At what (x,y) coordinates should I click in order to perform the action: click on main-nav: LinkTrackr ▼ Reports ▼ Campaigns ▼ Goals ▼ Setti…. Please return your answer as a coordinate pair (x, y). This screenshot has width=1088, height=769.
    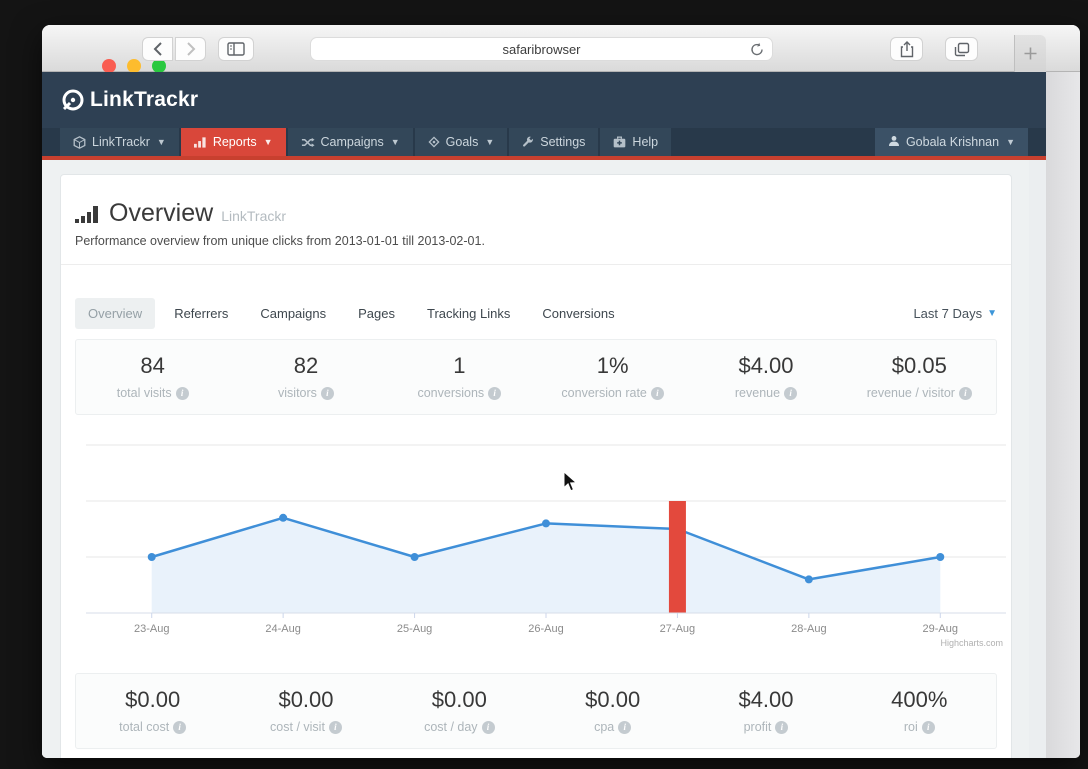
    Looking at the image, I should click on (544, 142).